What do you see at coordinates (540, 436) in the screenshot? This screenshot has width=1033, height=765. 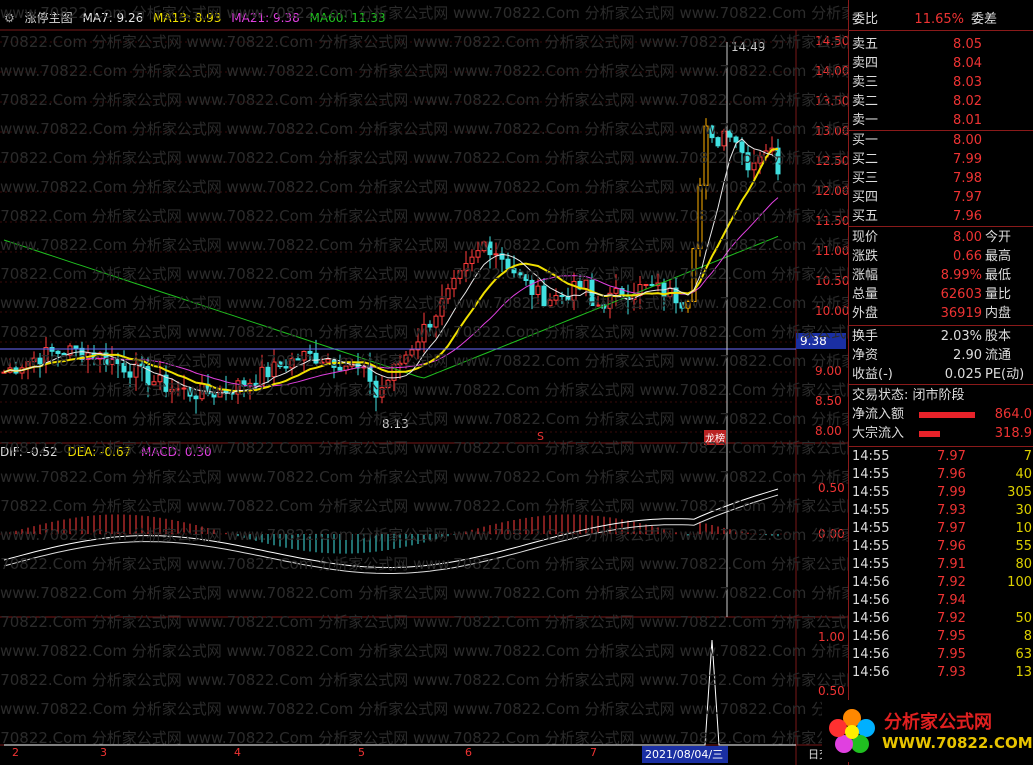 I see `signal-mark: S` at bounding box center [540, 436].